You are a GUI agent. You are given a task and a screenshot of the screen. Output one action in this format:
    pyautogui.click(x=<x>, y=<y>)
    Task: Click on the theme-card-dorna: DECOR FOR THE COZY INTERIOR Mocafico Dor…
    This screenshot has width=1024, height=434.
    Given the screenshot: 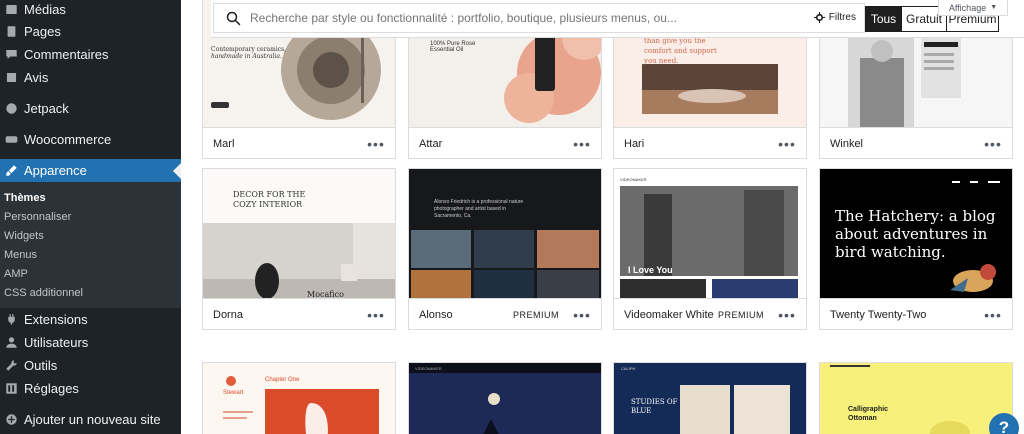 What is the action you would take?
    pyautogui.click(x=299, y=249)
    